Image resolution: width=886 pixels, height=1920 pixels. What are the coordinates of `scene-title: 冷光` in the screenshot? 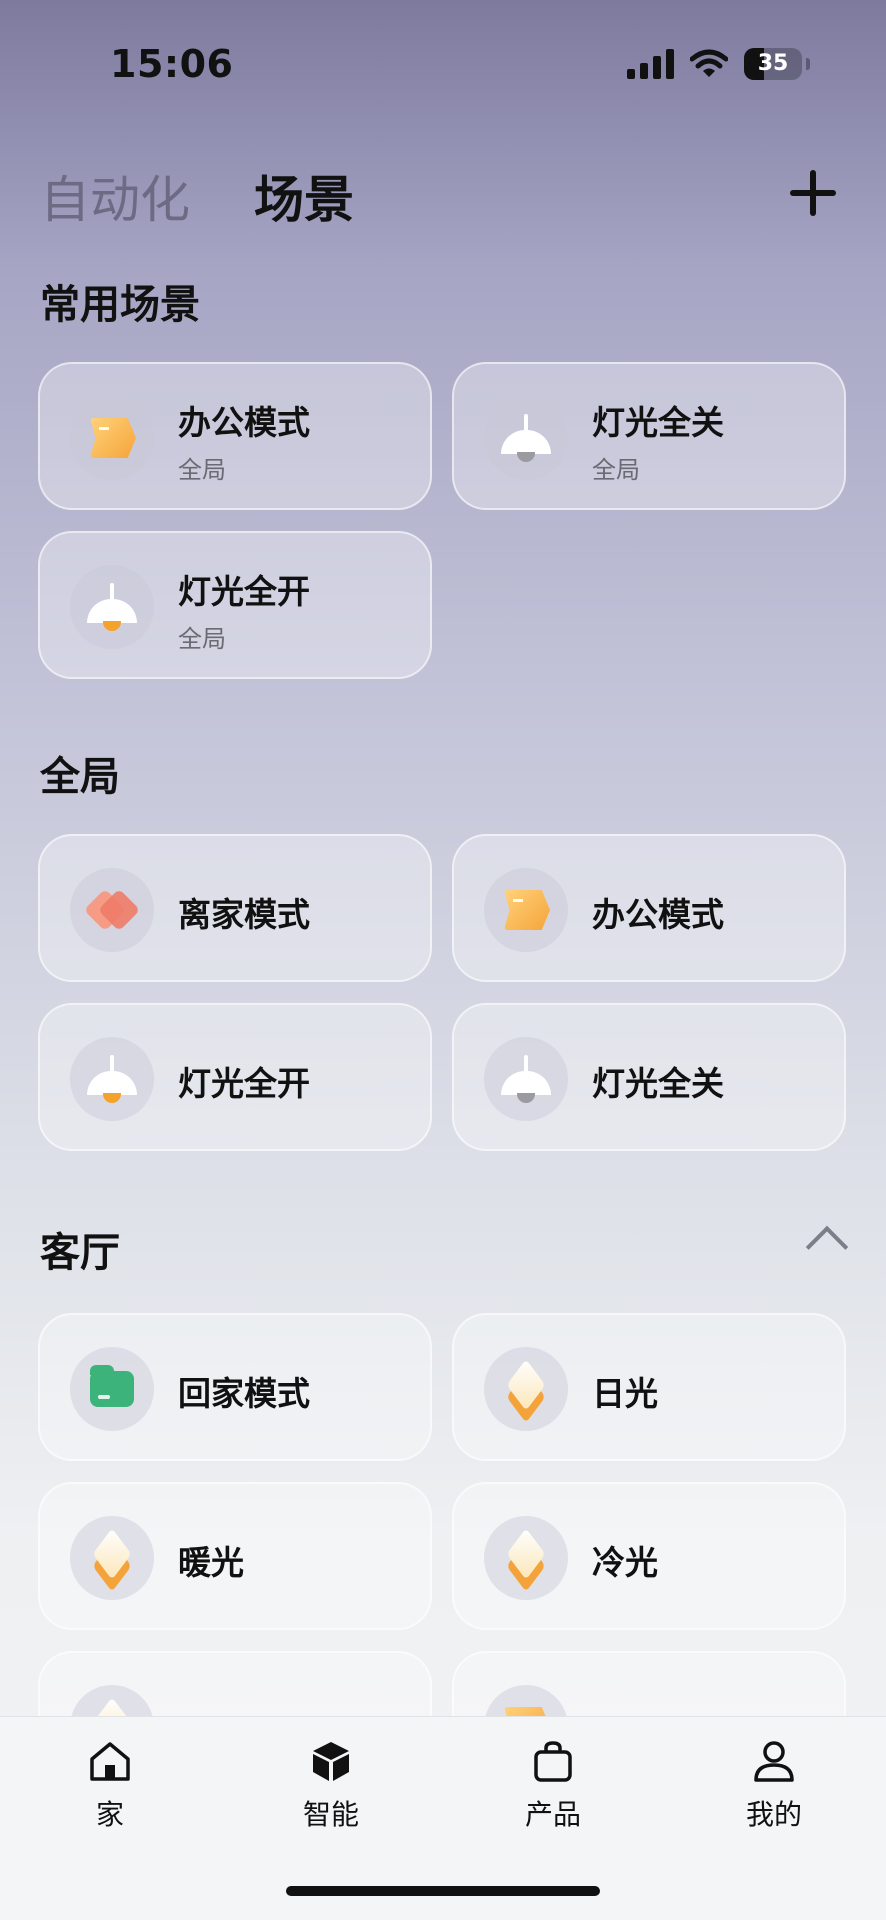 It's located at (625, 1562).